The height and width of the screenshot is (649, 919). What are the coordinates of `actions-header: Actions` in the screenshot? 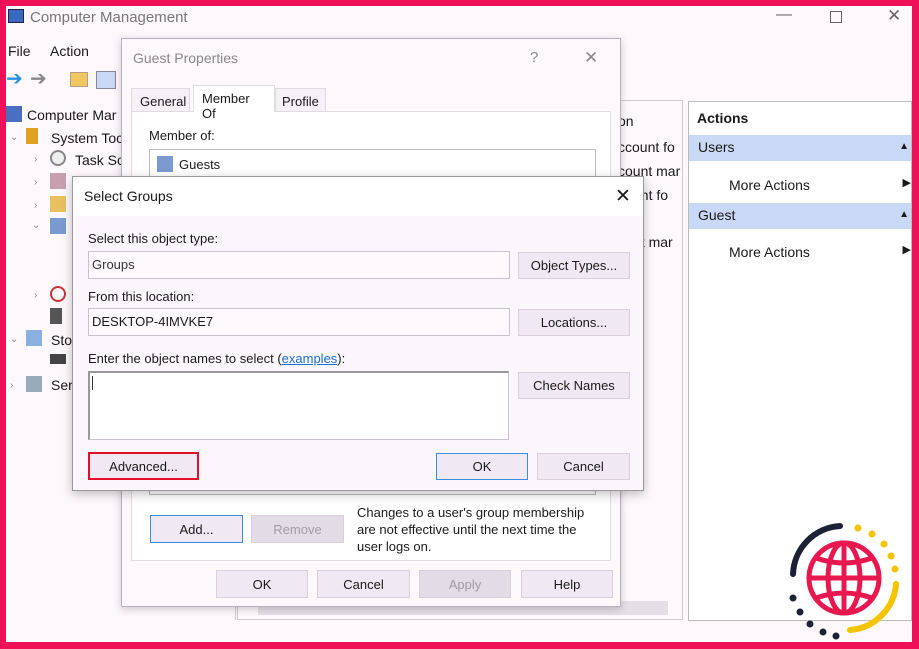 It's located at (723, 118).